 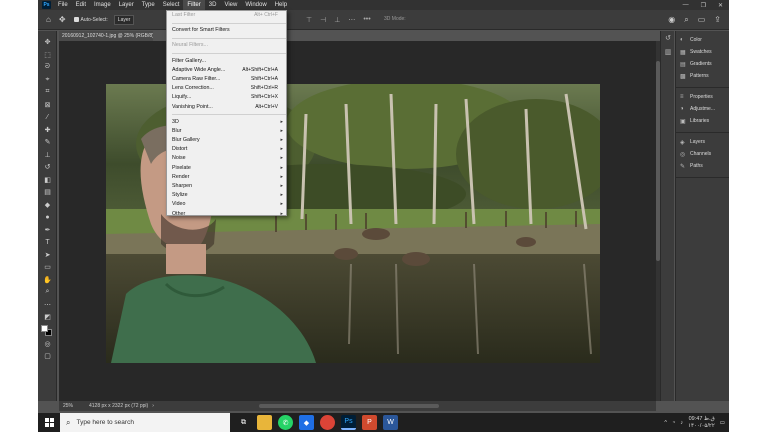 What do you see at coordinates (226, 70) in the screenshot?
I see `filter-item-adaptive-wide-angle: Adaptive Wide Angle... Alt+Shift+Ctrl+A` at bounding box center [226, 70].